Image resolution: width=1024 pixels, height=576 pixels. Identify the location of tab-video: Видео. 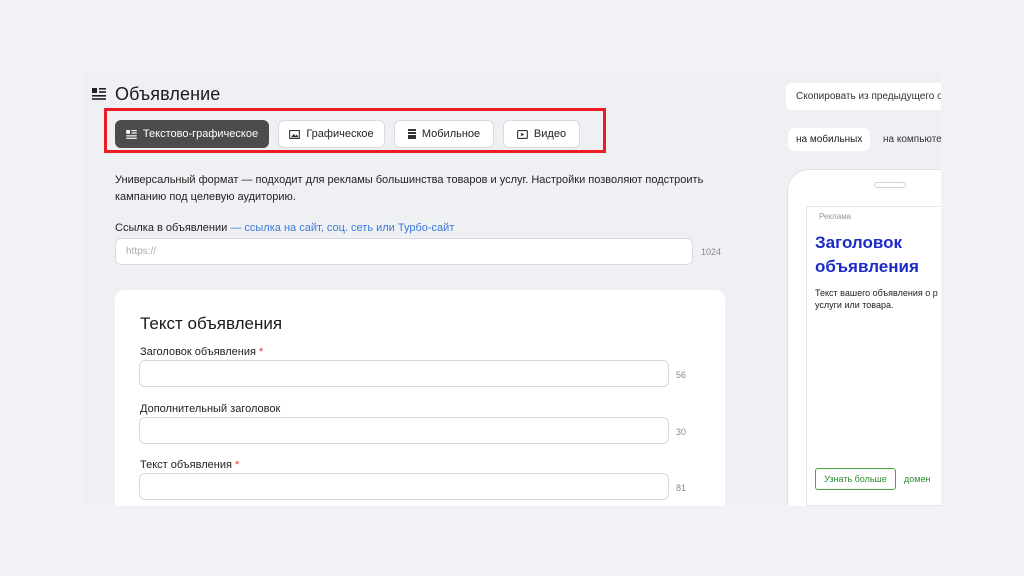
(541, 134).